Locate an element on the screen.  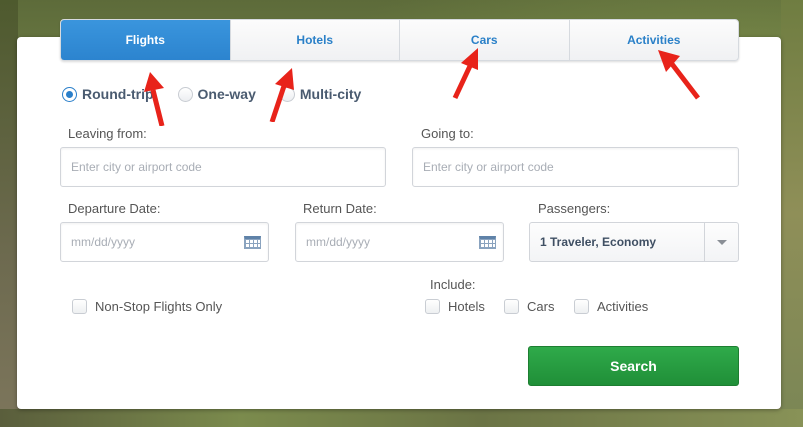
departure-date-label: Departure Date: is located at coordinates (114, 208).